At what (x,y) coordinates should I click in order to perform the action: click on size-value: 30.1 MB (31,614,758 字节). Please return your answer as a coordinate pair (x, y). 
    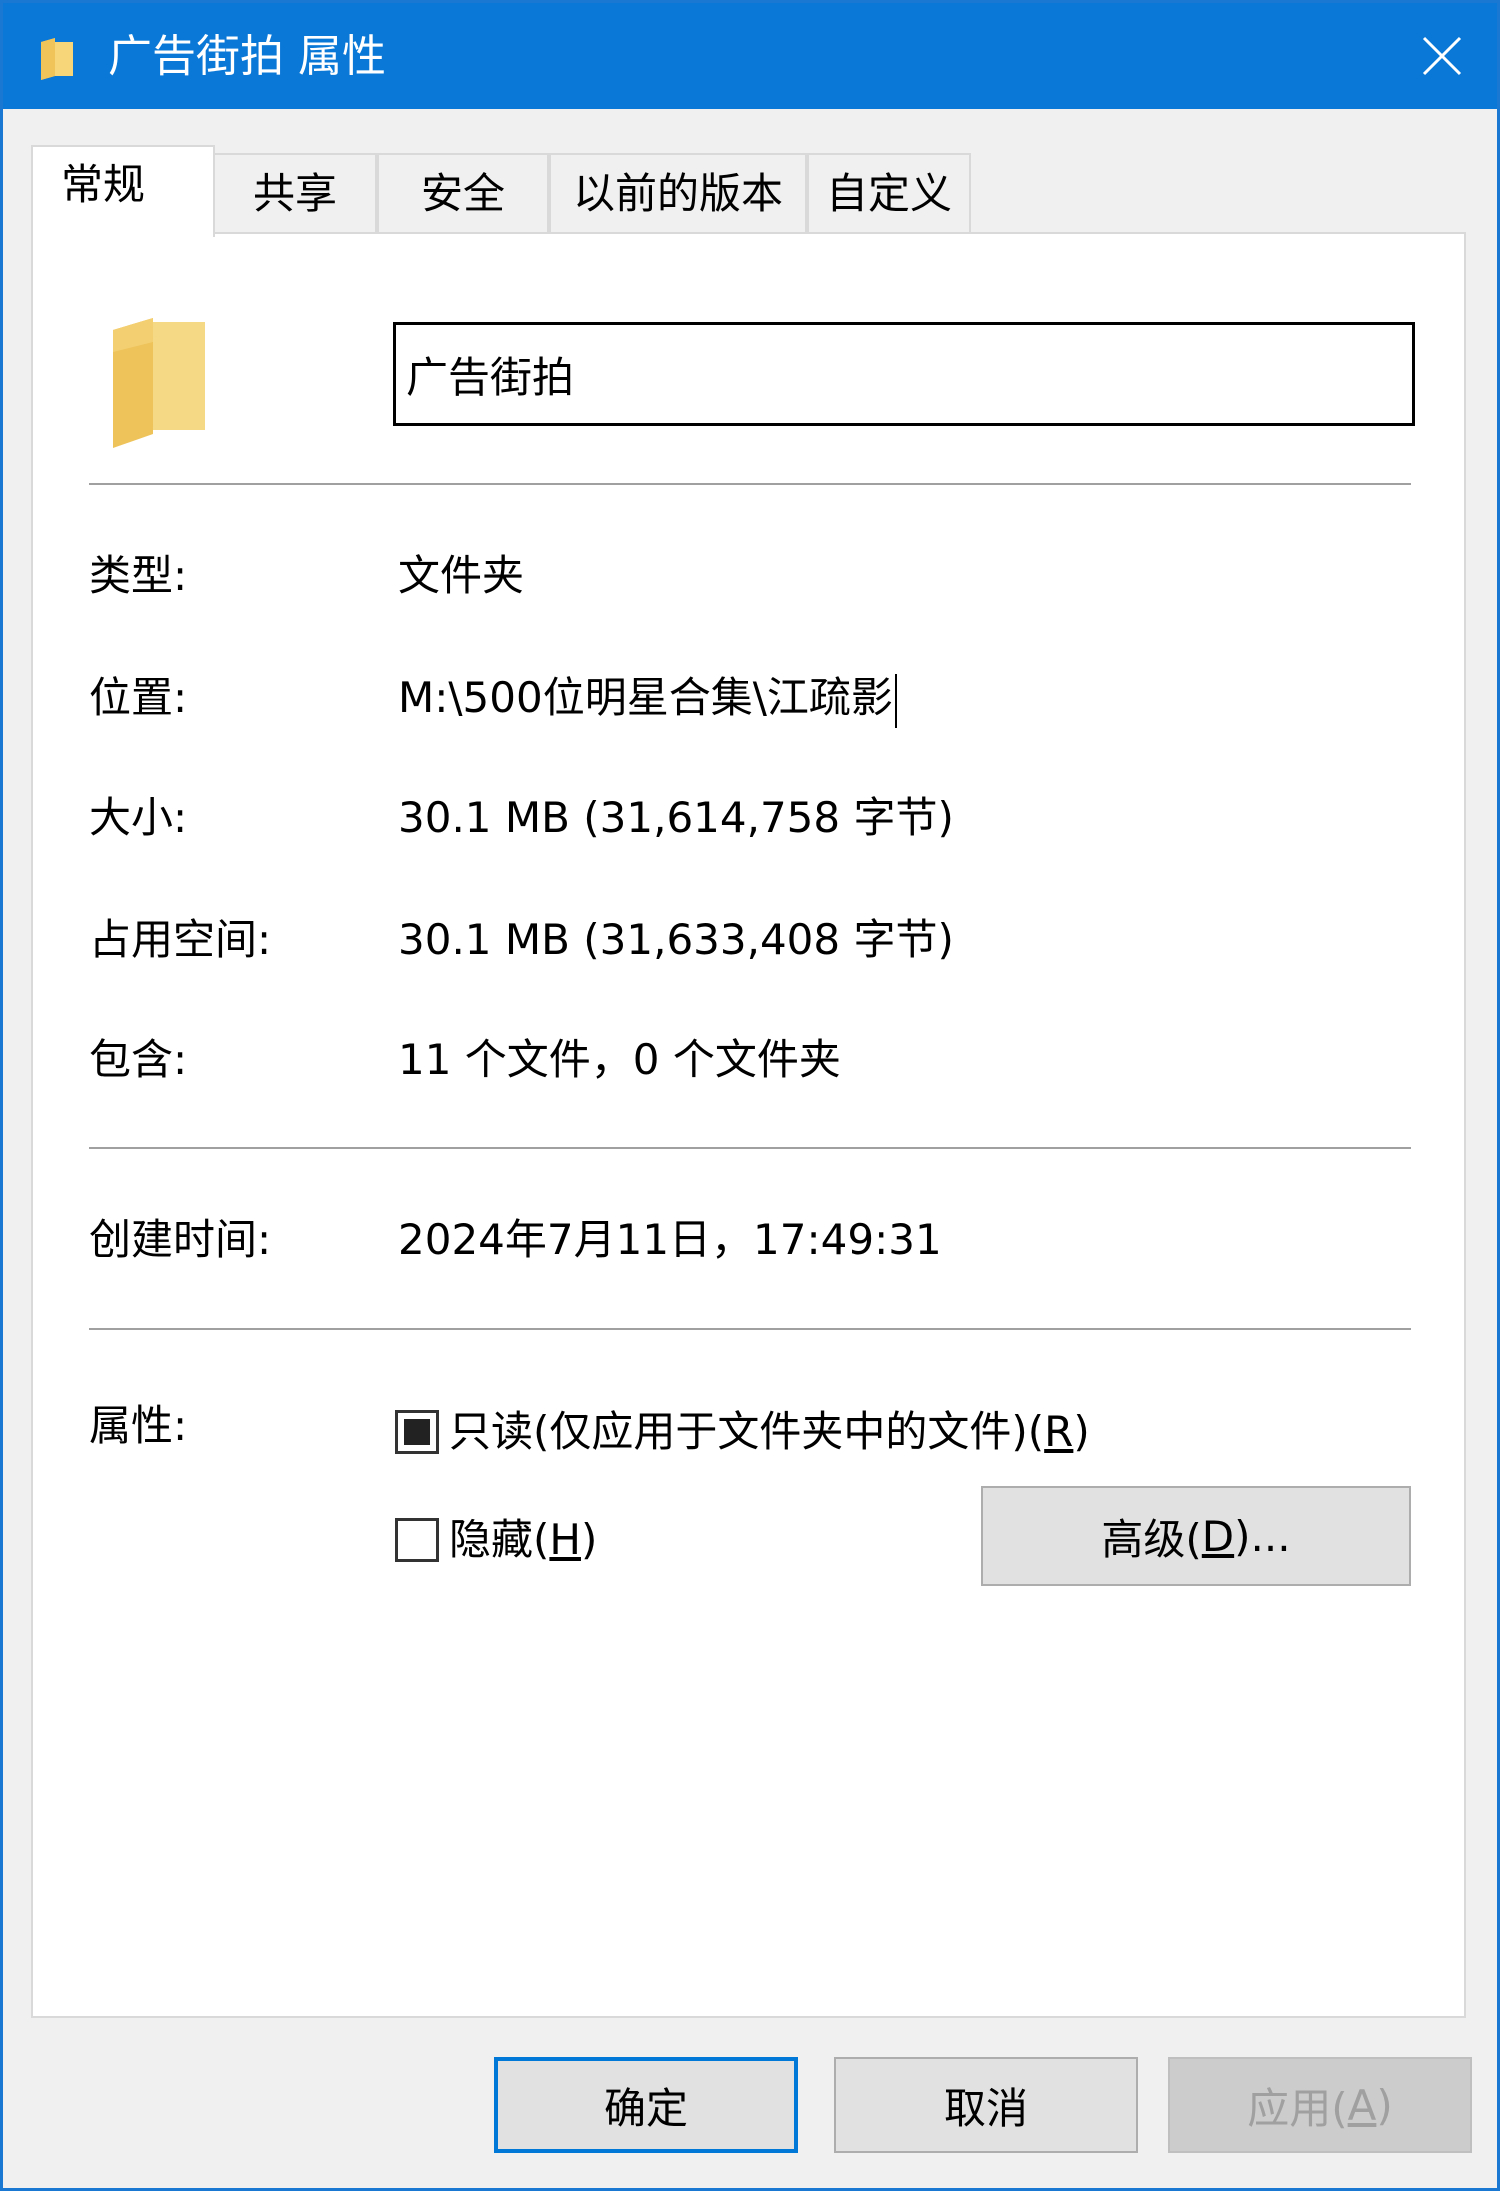
    Looking at the image, I should click on (676, 817).